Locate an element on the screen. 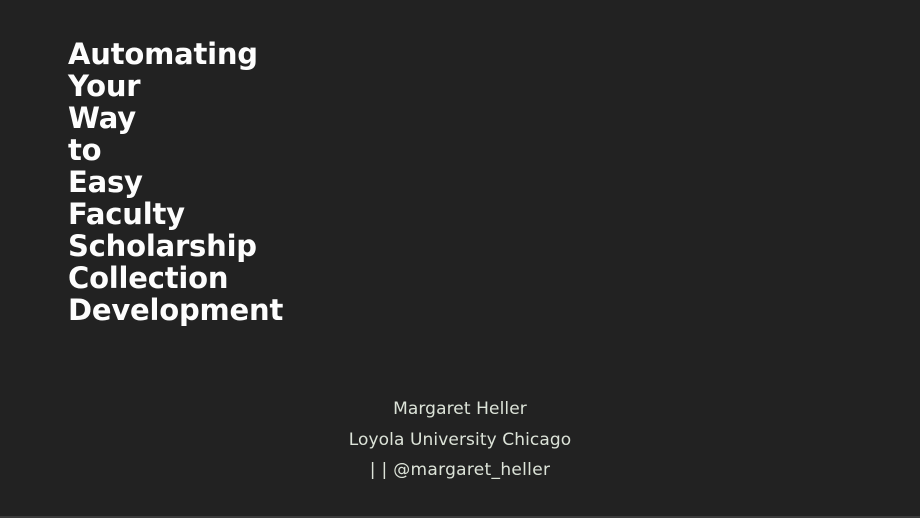 The image size is (920, 518). title-line: Scholarship is located at coordinates (162, 246).